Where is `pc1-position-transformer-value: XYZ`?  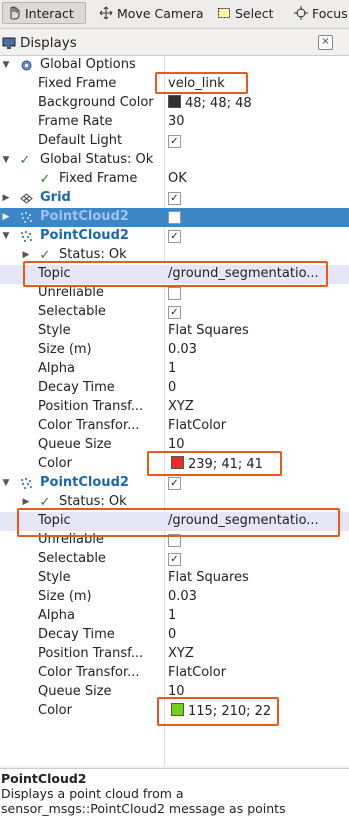 pc1-position-transformer-value: XYZ is located at coordinates (257, 406).